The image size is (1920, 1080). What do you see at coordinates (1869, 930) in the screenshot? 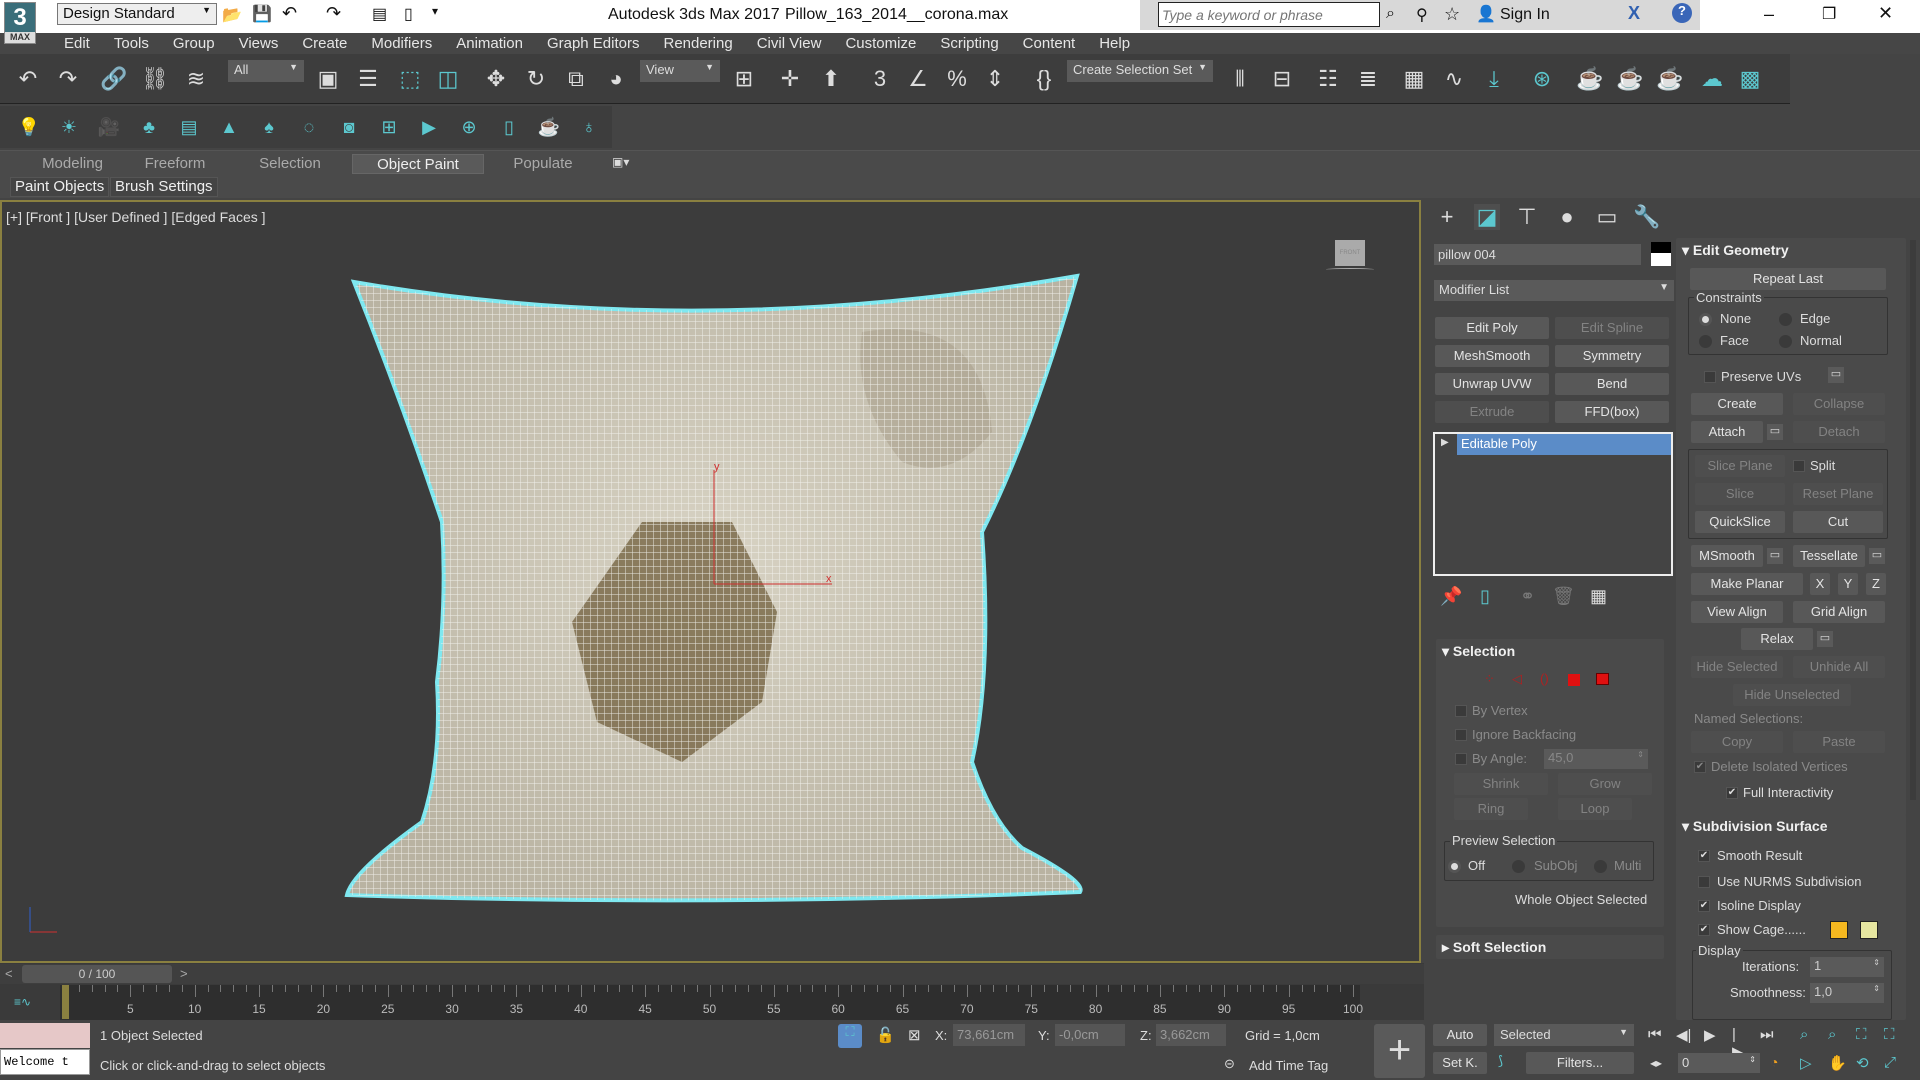
I see `cage-selected-color-swatch` at bounding box center [1869, 930].